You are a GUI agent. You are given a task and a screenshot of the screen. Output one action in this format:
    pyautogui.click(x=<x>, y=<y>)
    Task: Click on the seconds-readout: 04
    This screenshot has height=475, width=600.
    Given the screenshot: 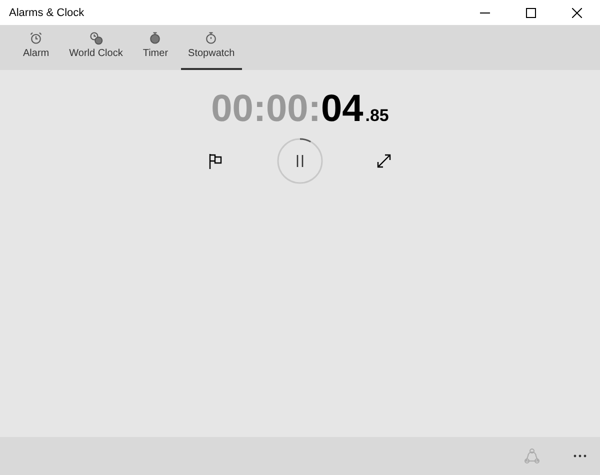 What is the action you would take?
    pyautogui.click(x=342, y=109)
    